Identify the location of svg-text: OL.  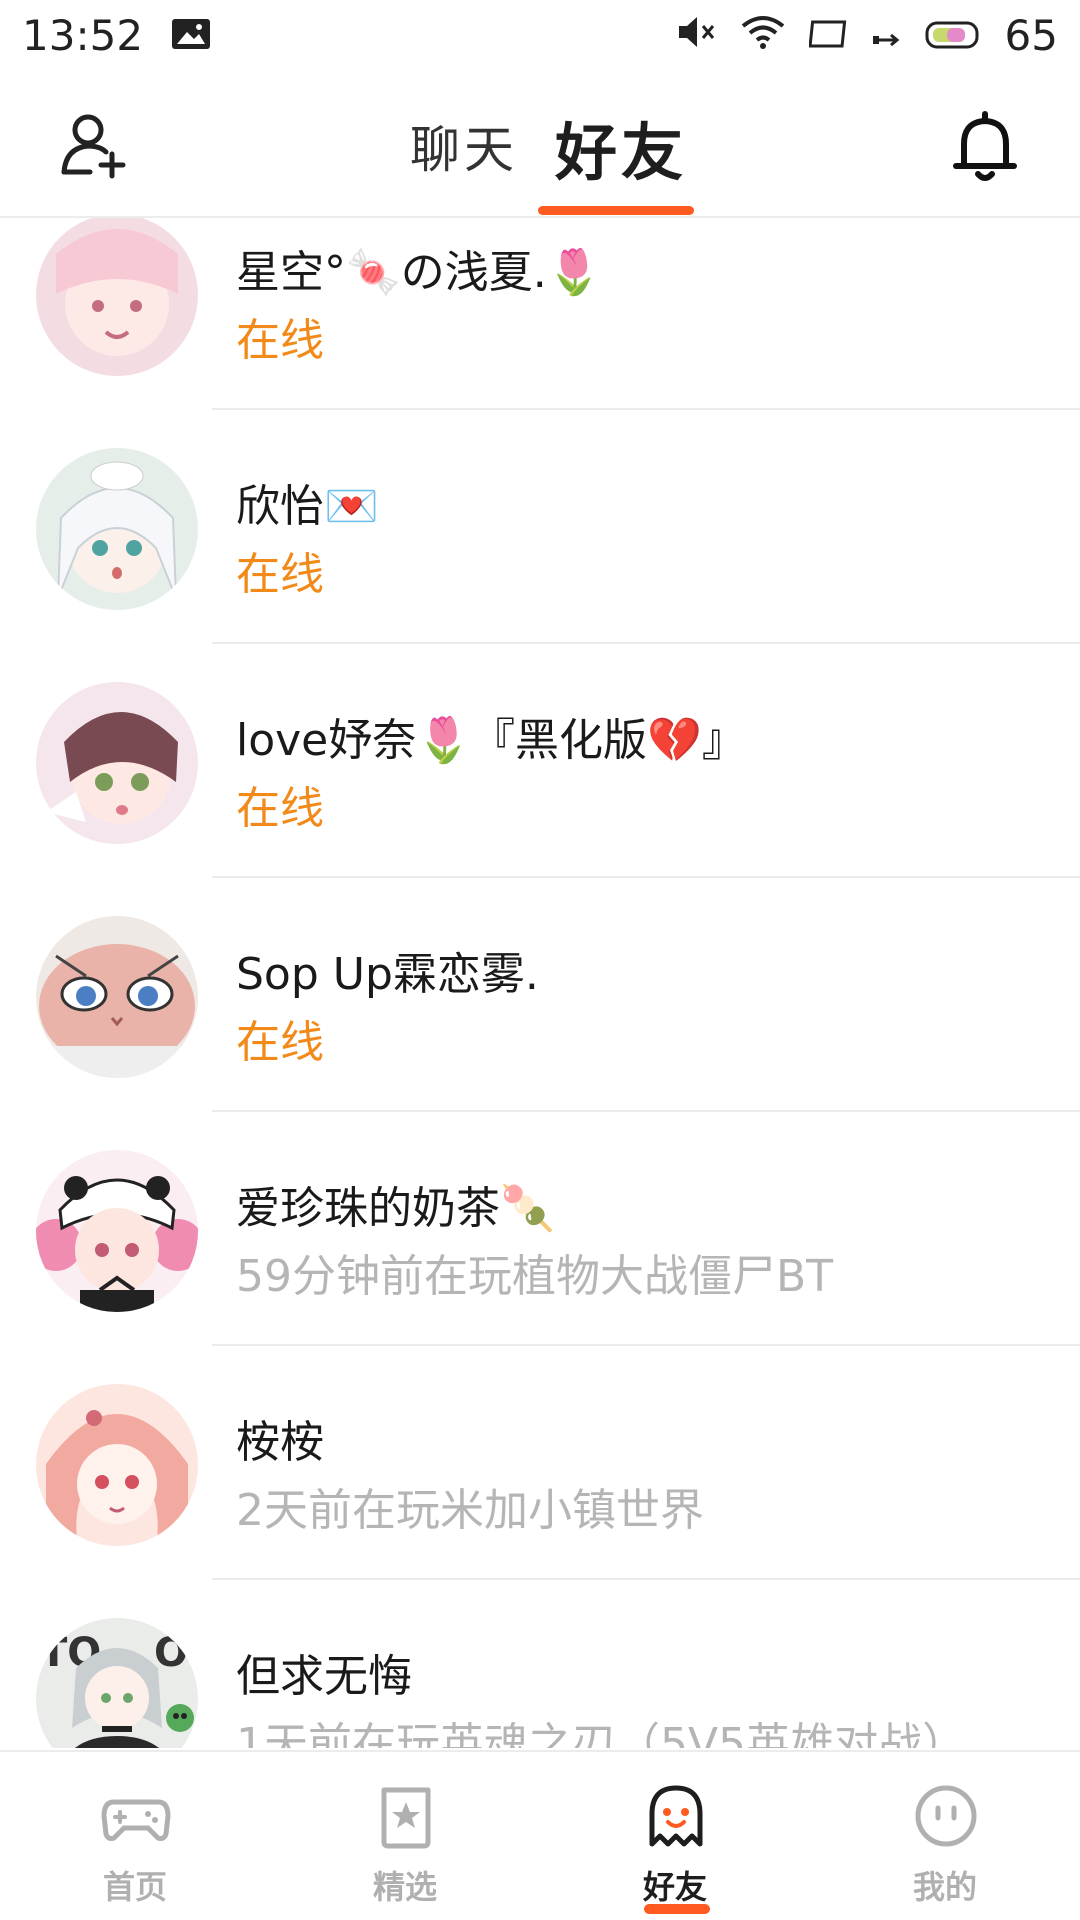
(176, 1653).